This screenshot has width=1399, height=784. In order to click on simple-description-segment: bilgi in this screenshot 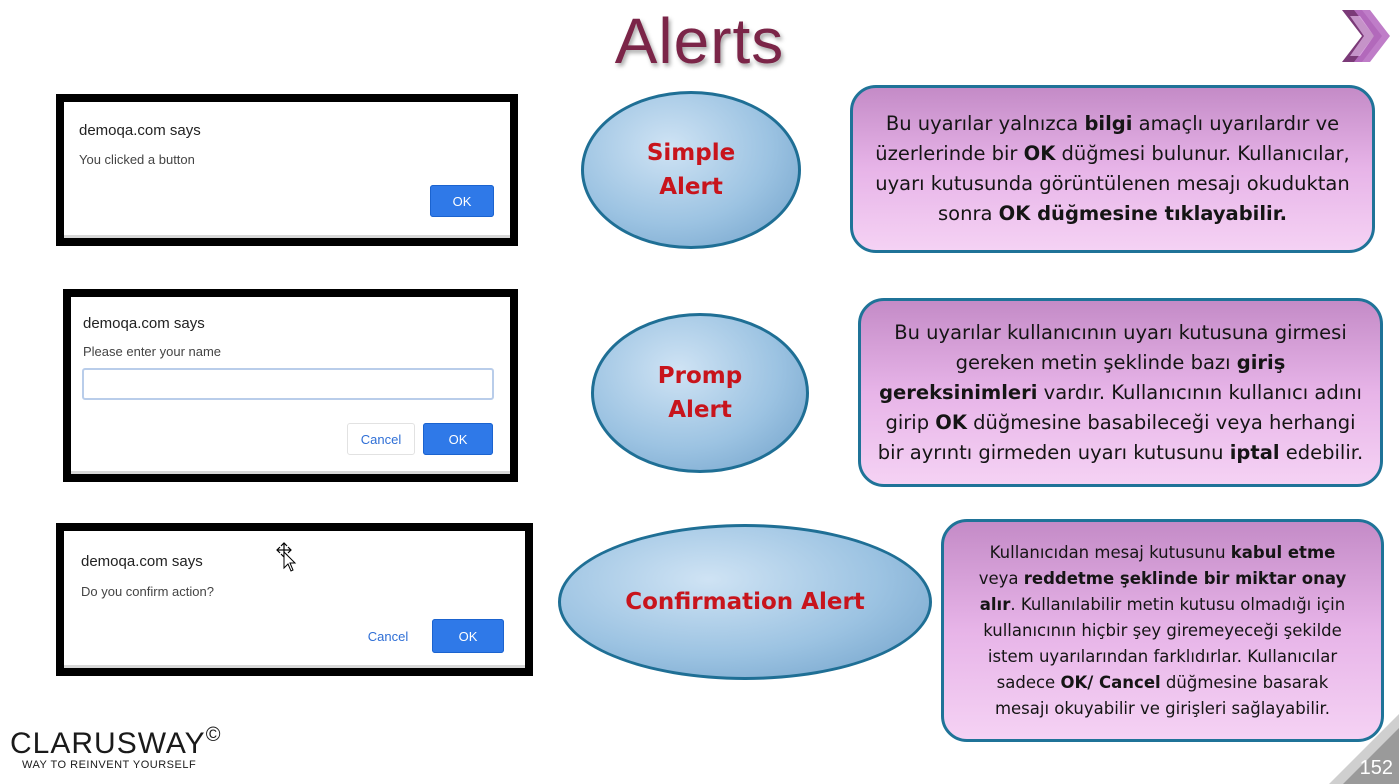, I will do `click(1108, 123)`.